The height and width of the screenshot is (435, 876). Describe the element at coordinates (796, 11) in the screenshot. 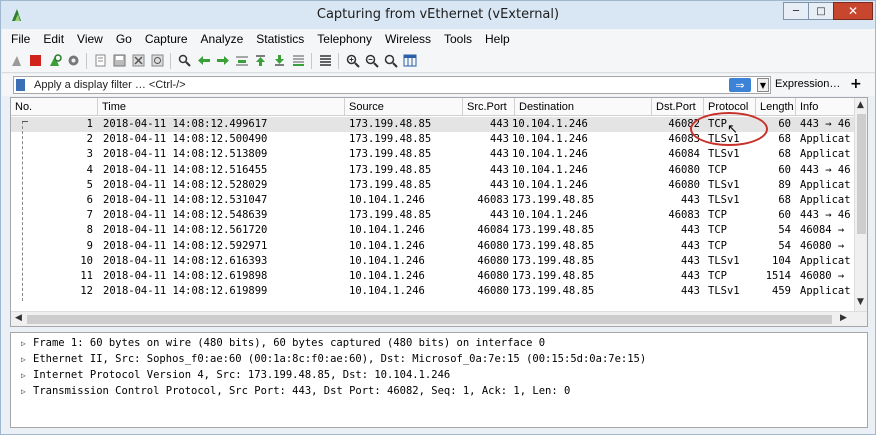

I see `minimize-button: ─` at that location.